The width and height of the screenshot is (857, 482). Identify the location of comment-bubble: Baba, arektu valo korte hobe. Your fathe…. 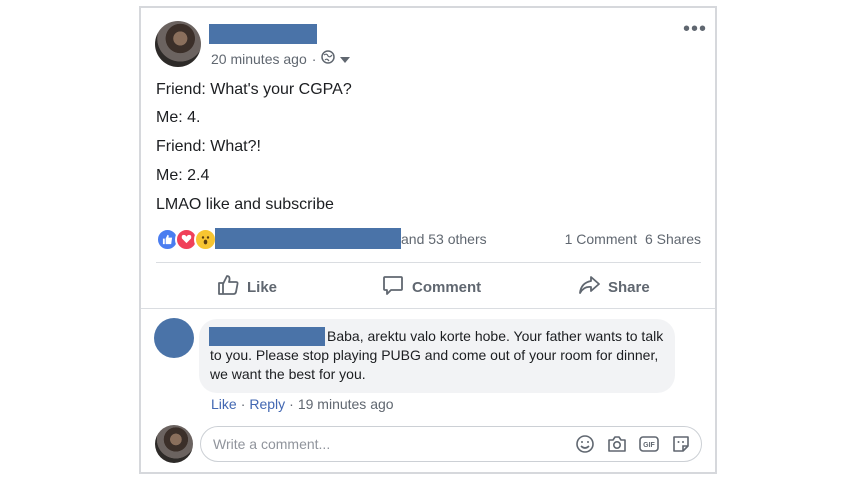
(437, 356).